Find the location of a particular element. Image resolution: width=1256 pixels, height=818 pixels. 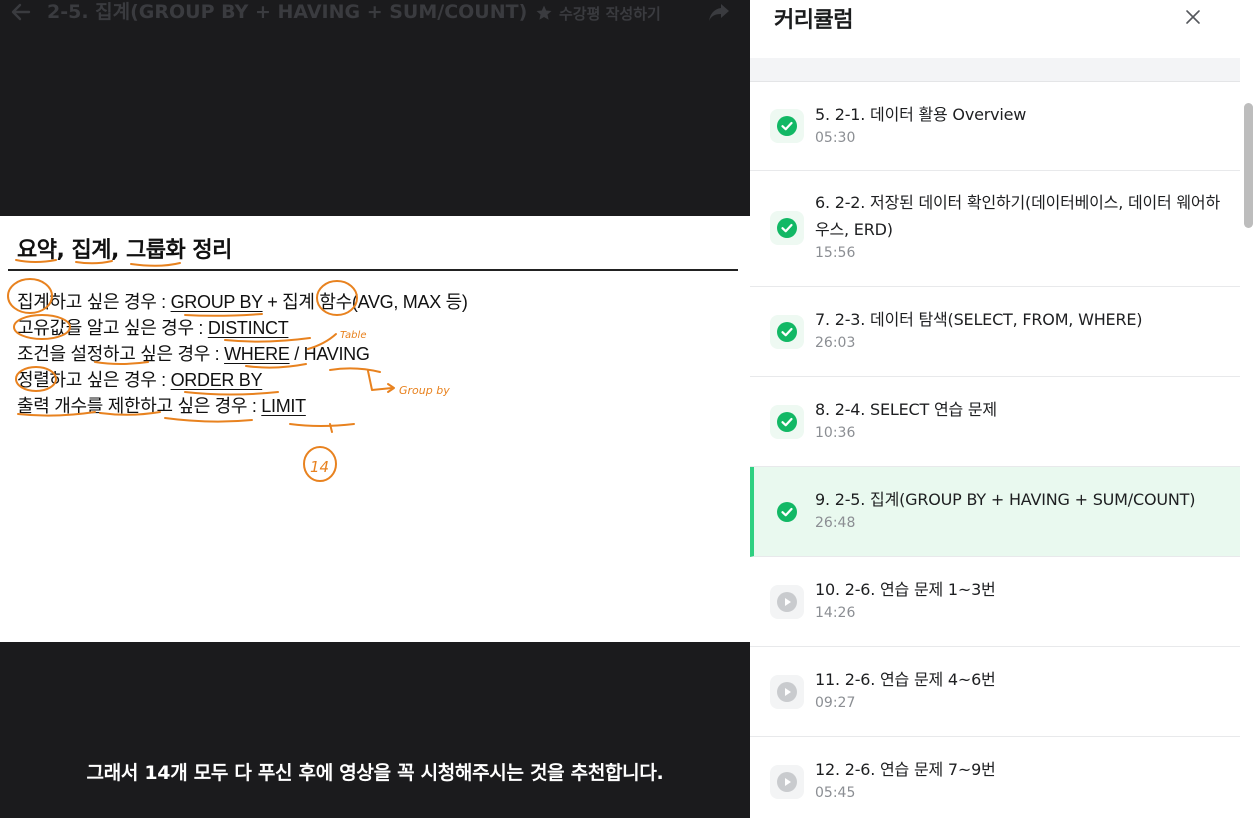

lesson-title: 10. 2-6. 연습 문제 1~3번 is located at coordinates (905, 589).